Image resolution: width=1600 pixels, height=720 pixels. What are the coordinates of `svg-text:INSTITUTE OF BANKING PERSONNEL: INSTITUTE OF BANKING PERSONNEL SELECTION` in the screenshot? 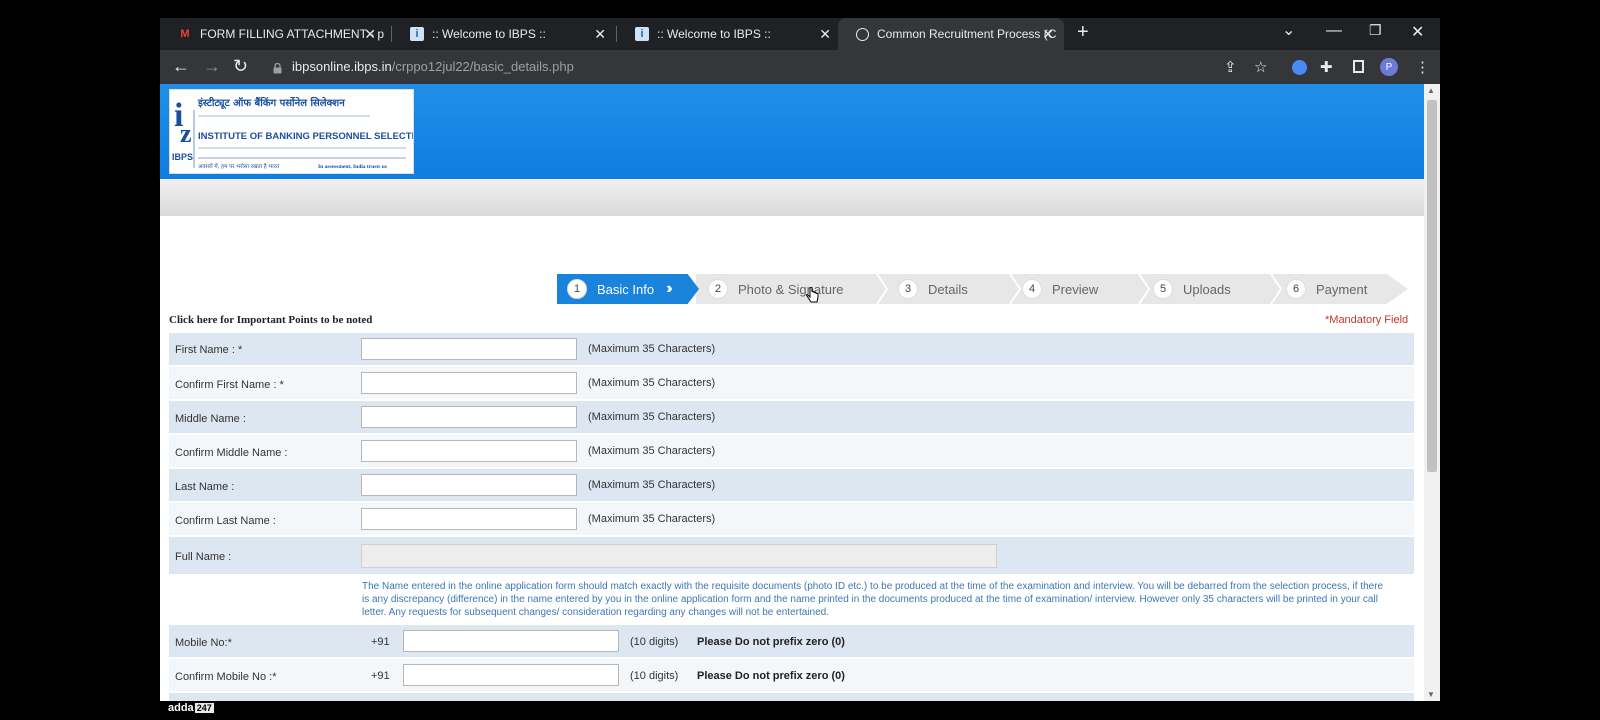 It's located at (305, 136).